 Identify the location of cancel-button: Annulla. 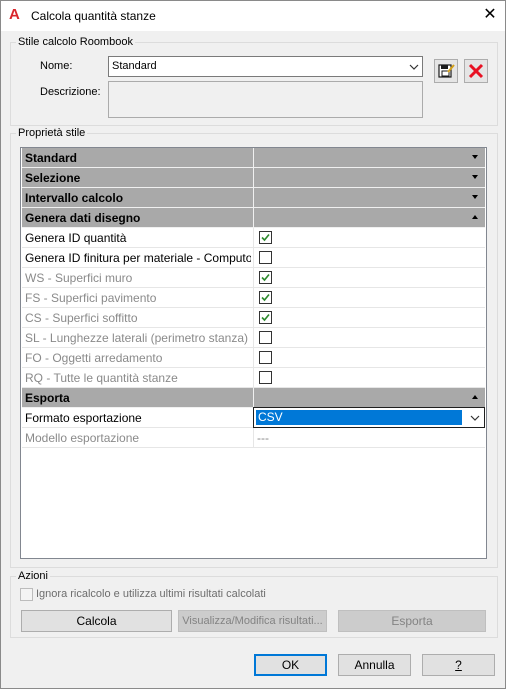
(374, 665).